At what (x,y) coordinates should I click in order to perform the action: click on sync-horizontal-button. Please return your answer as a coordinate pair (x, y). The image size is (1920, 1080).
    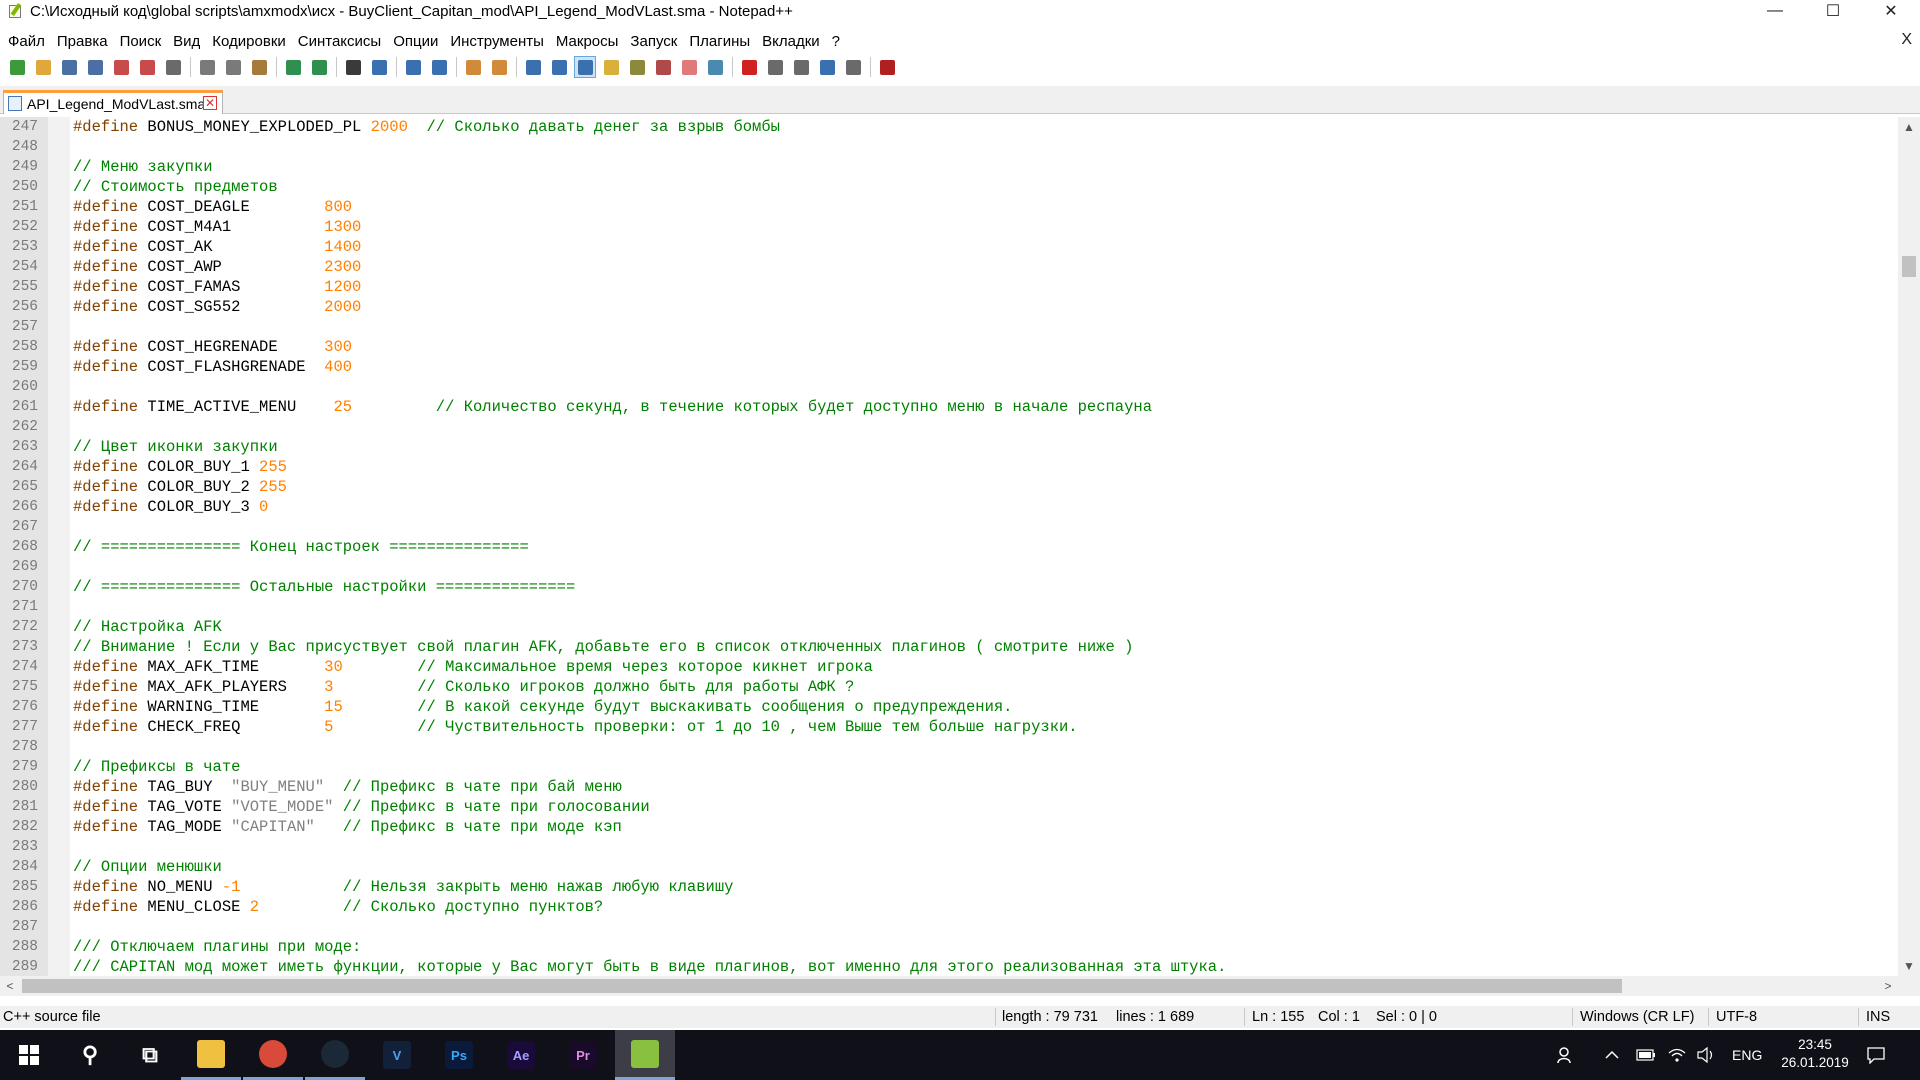
    Looking at the image, I should click on (499, 67).